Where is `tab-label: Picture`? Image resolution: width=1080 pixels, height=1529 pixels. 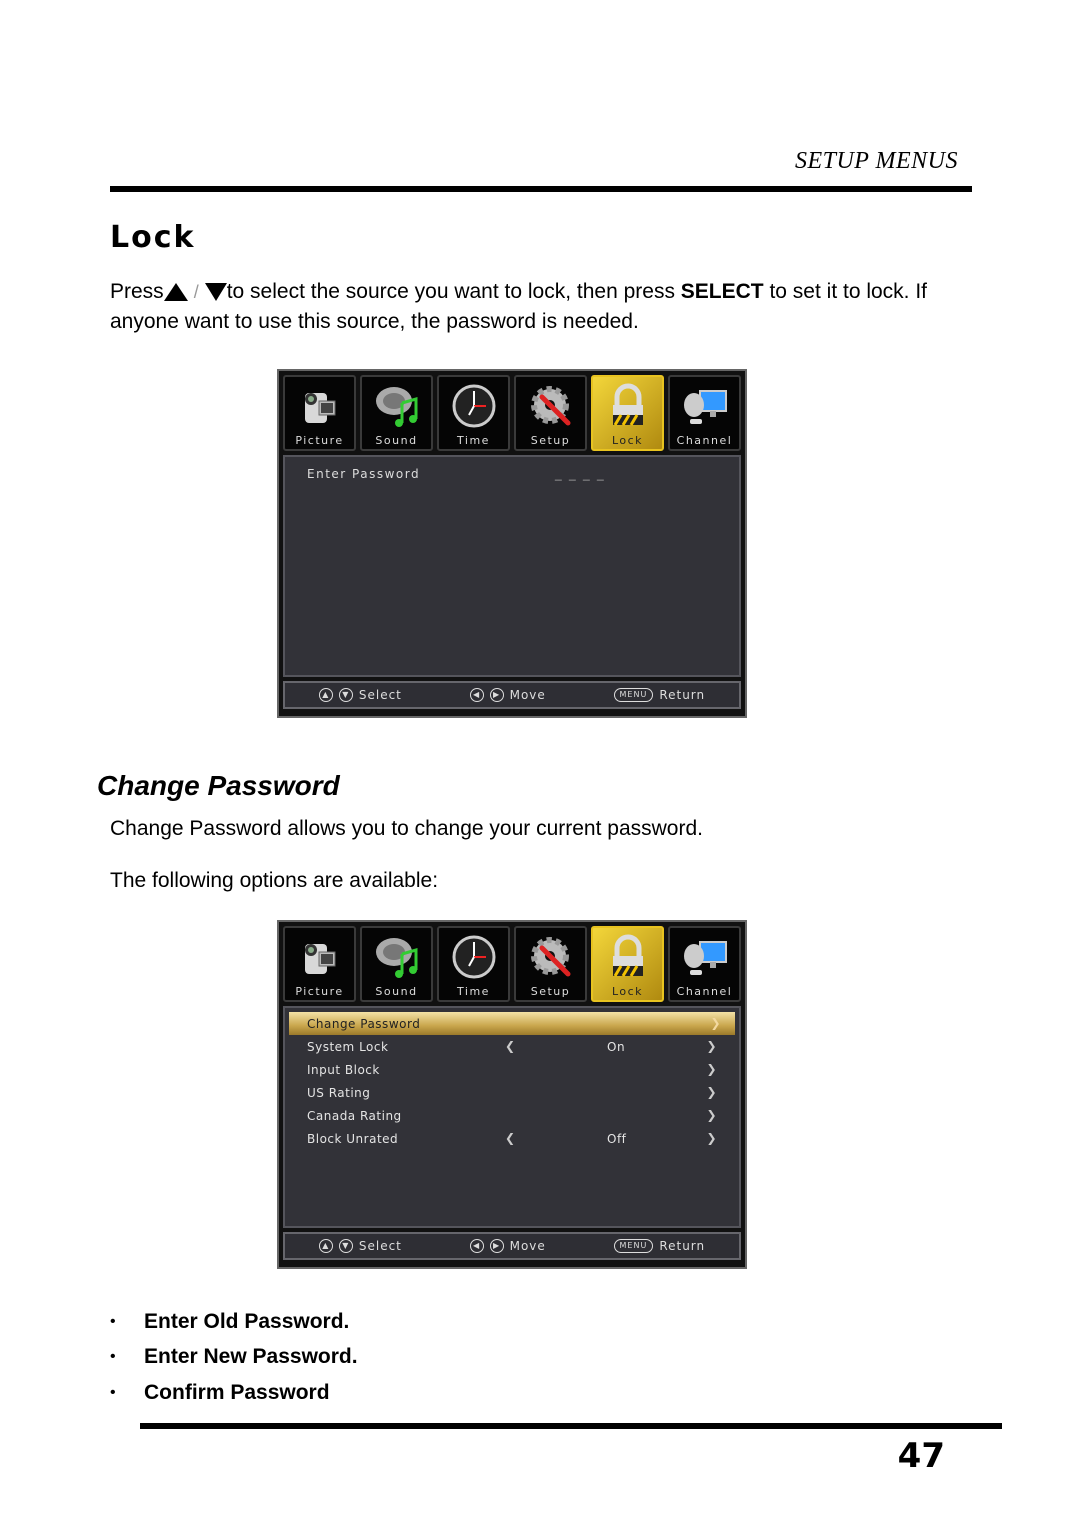 tab-label: Picture is located at coordinates (319, 991).